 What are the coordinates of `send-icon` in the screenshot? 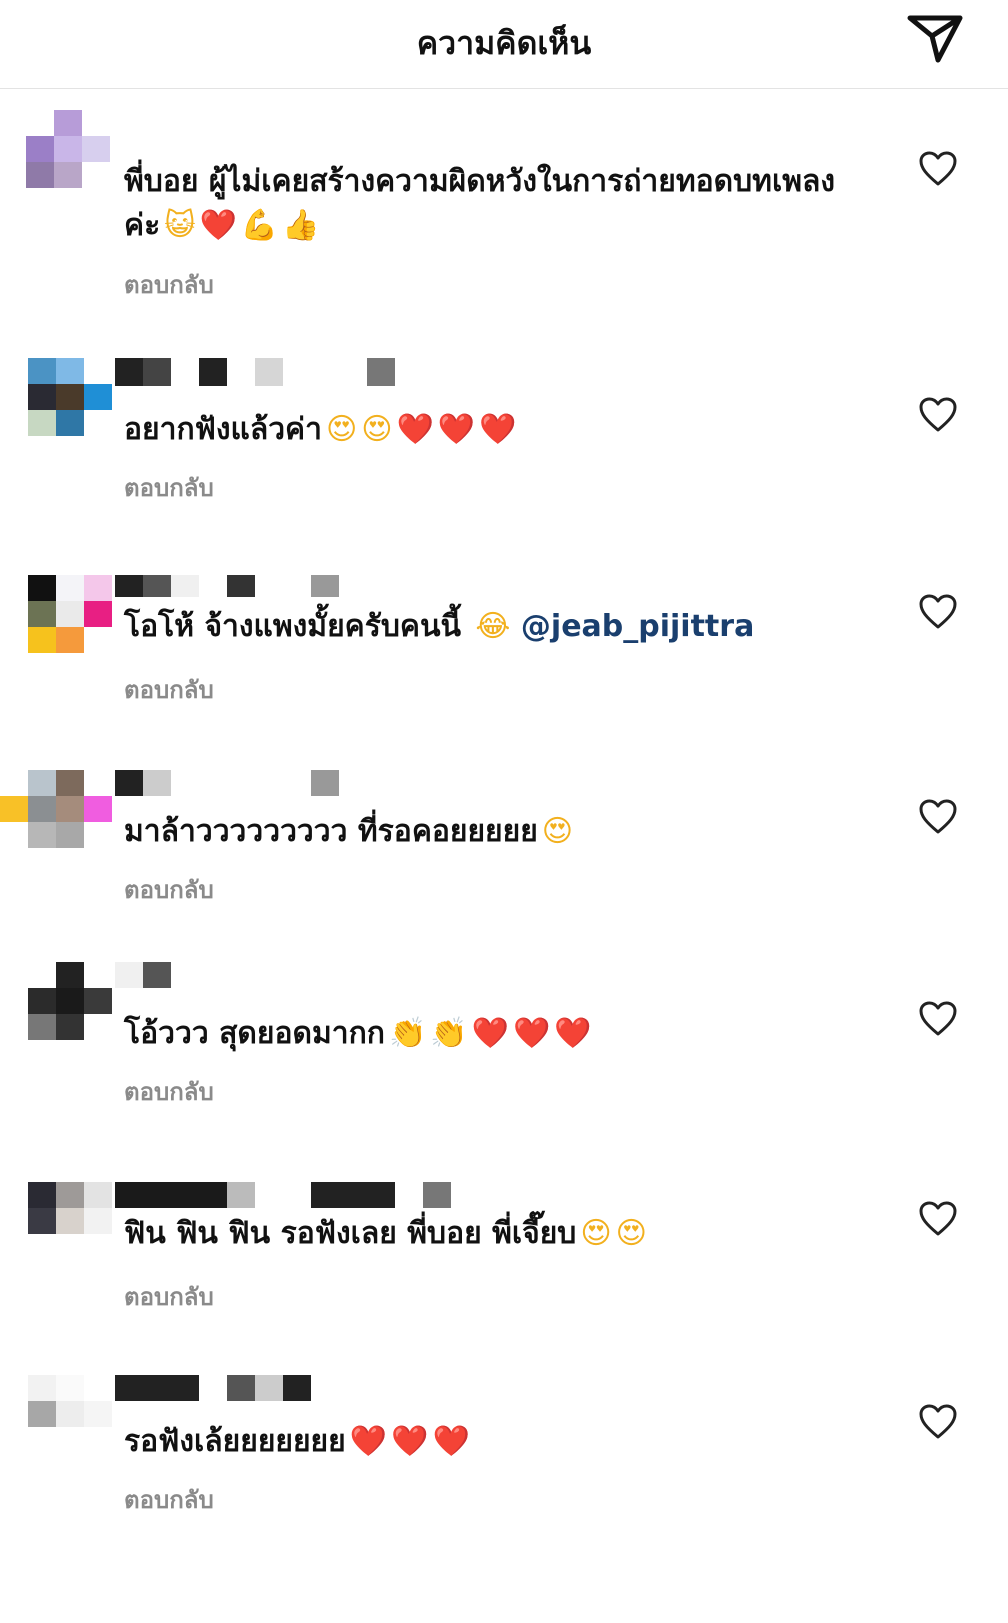 It's located at (935, 38).